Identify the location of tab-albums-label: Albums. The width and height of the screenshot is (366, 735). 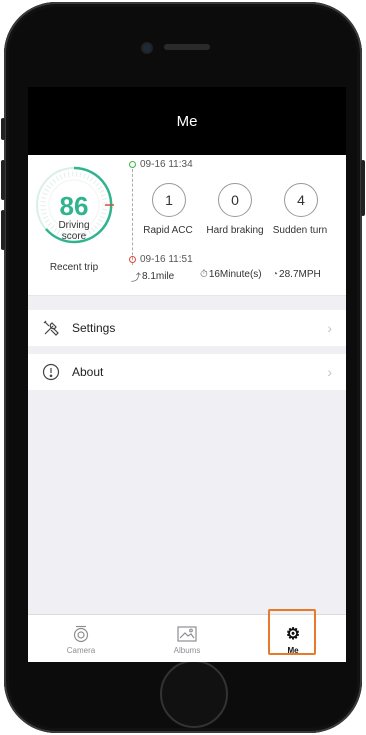
(187, 650).